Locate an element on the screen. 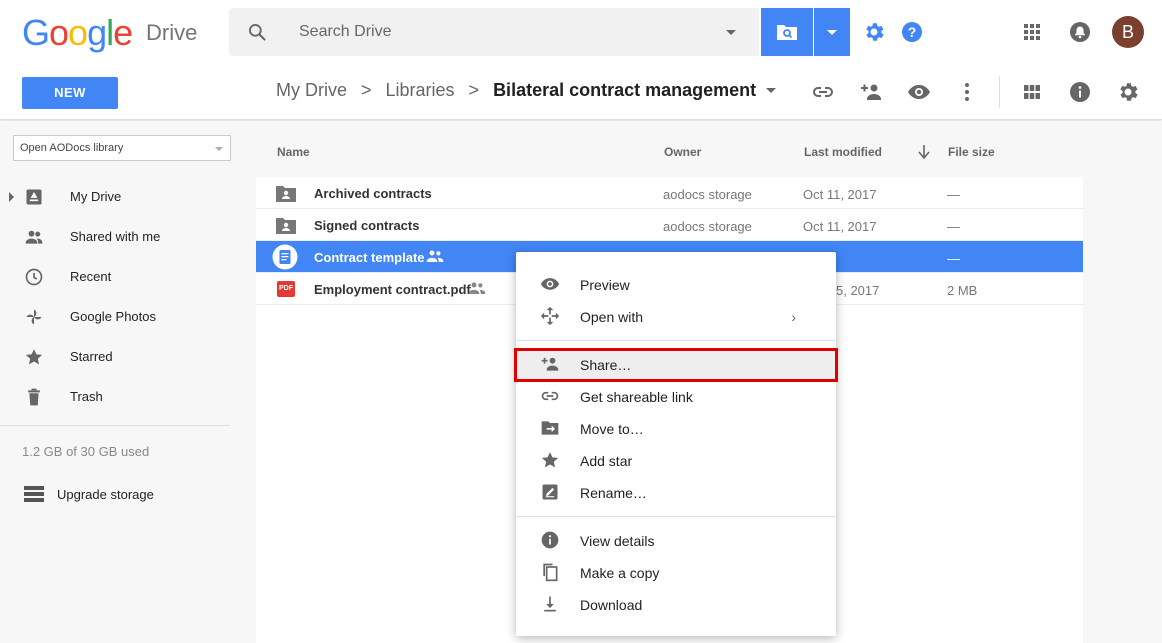 Image resolution: width=1162 pixels, height=643 pixels. file-name: Contract template is located at coordinates (369, 257).